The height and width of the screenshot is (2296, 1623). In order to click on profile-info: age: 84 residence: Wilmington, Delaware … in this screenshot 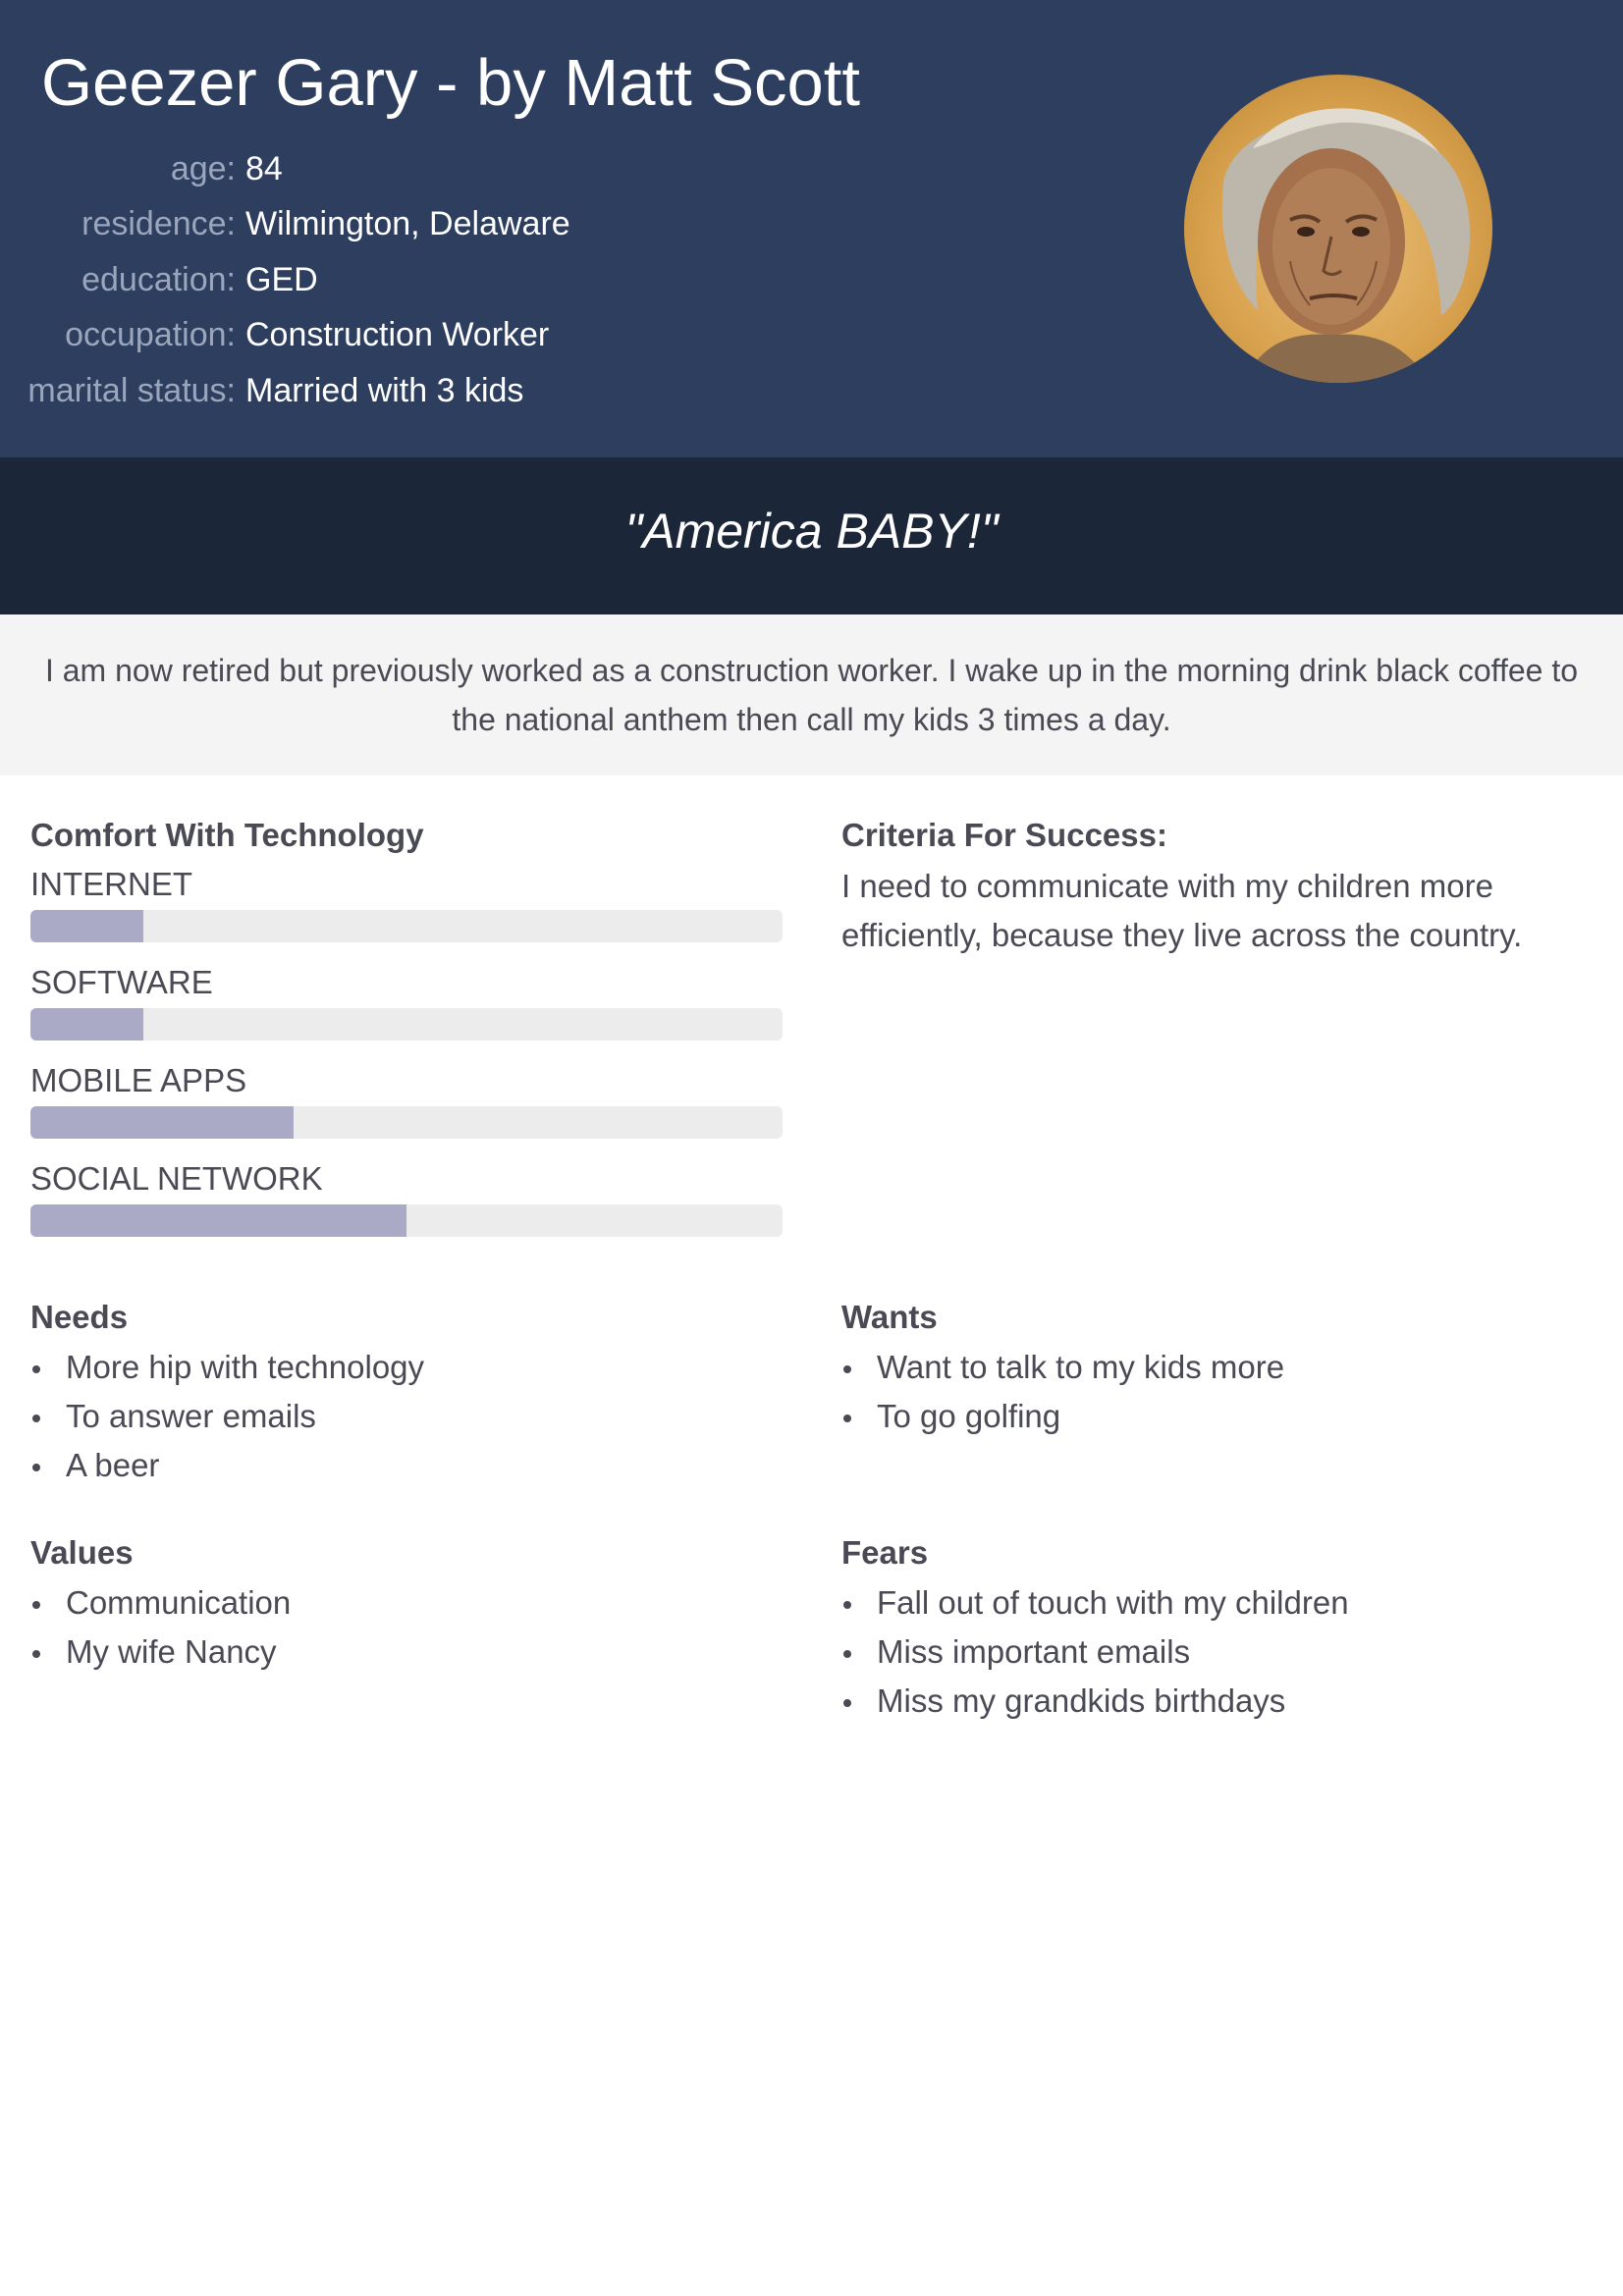, I will do `click(285, 280)`.